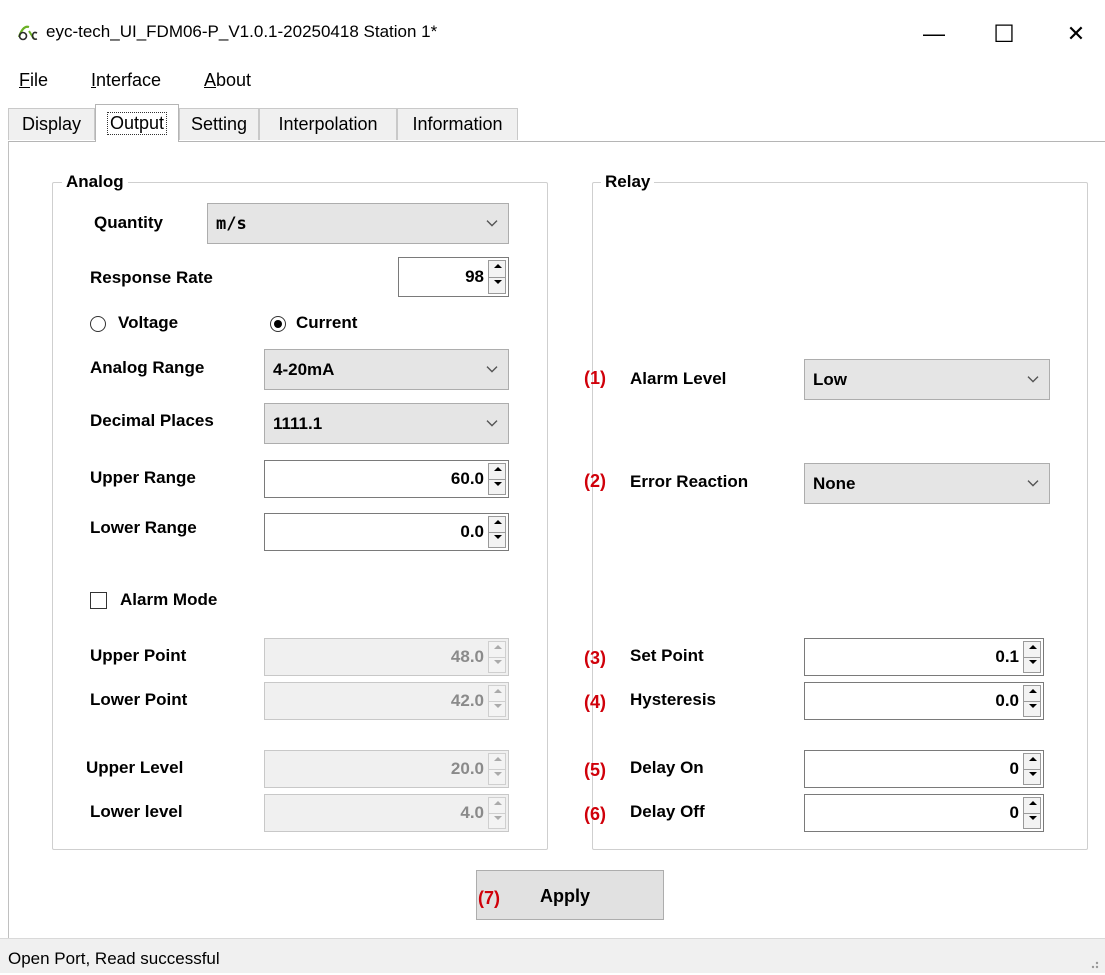 The width and height of the screenshot is (1105, 975). I want to click on resize-grip-icon, so click(1093, 963).